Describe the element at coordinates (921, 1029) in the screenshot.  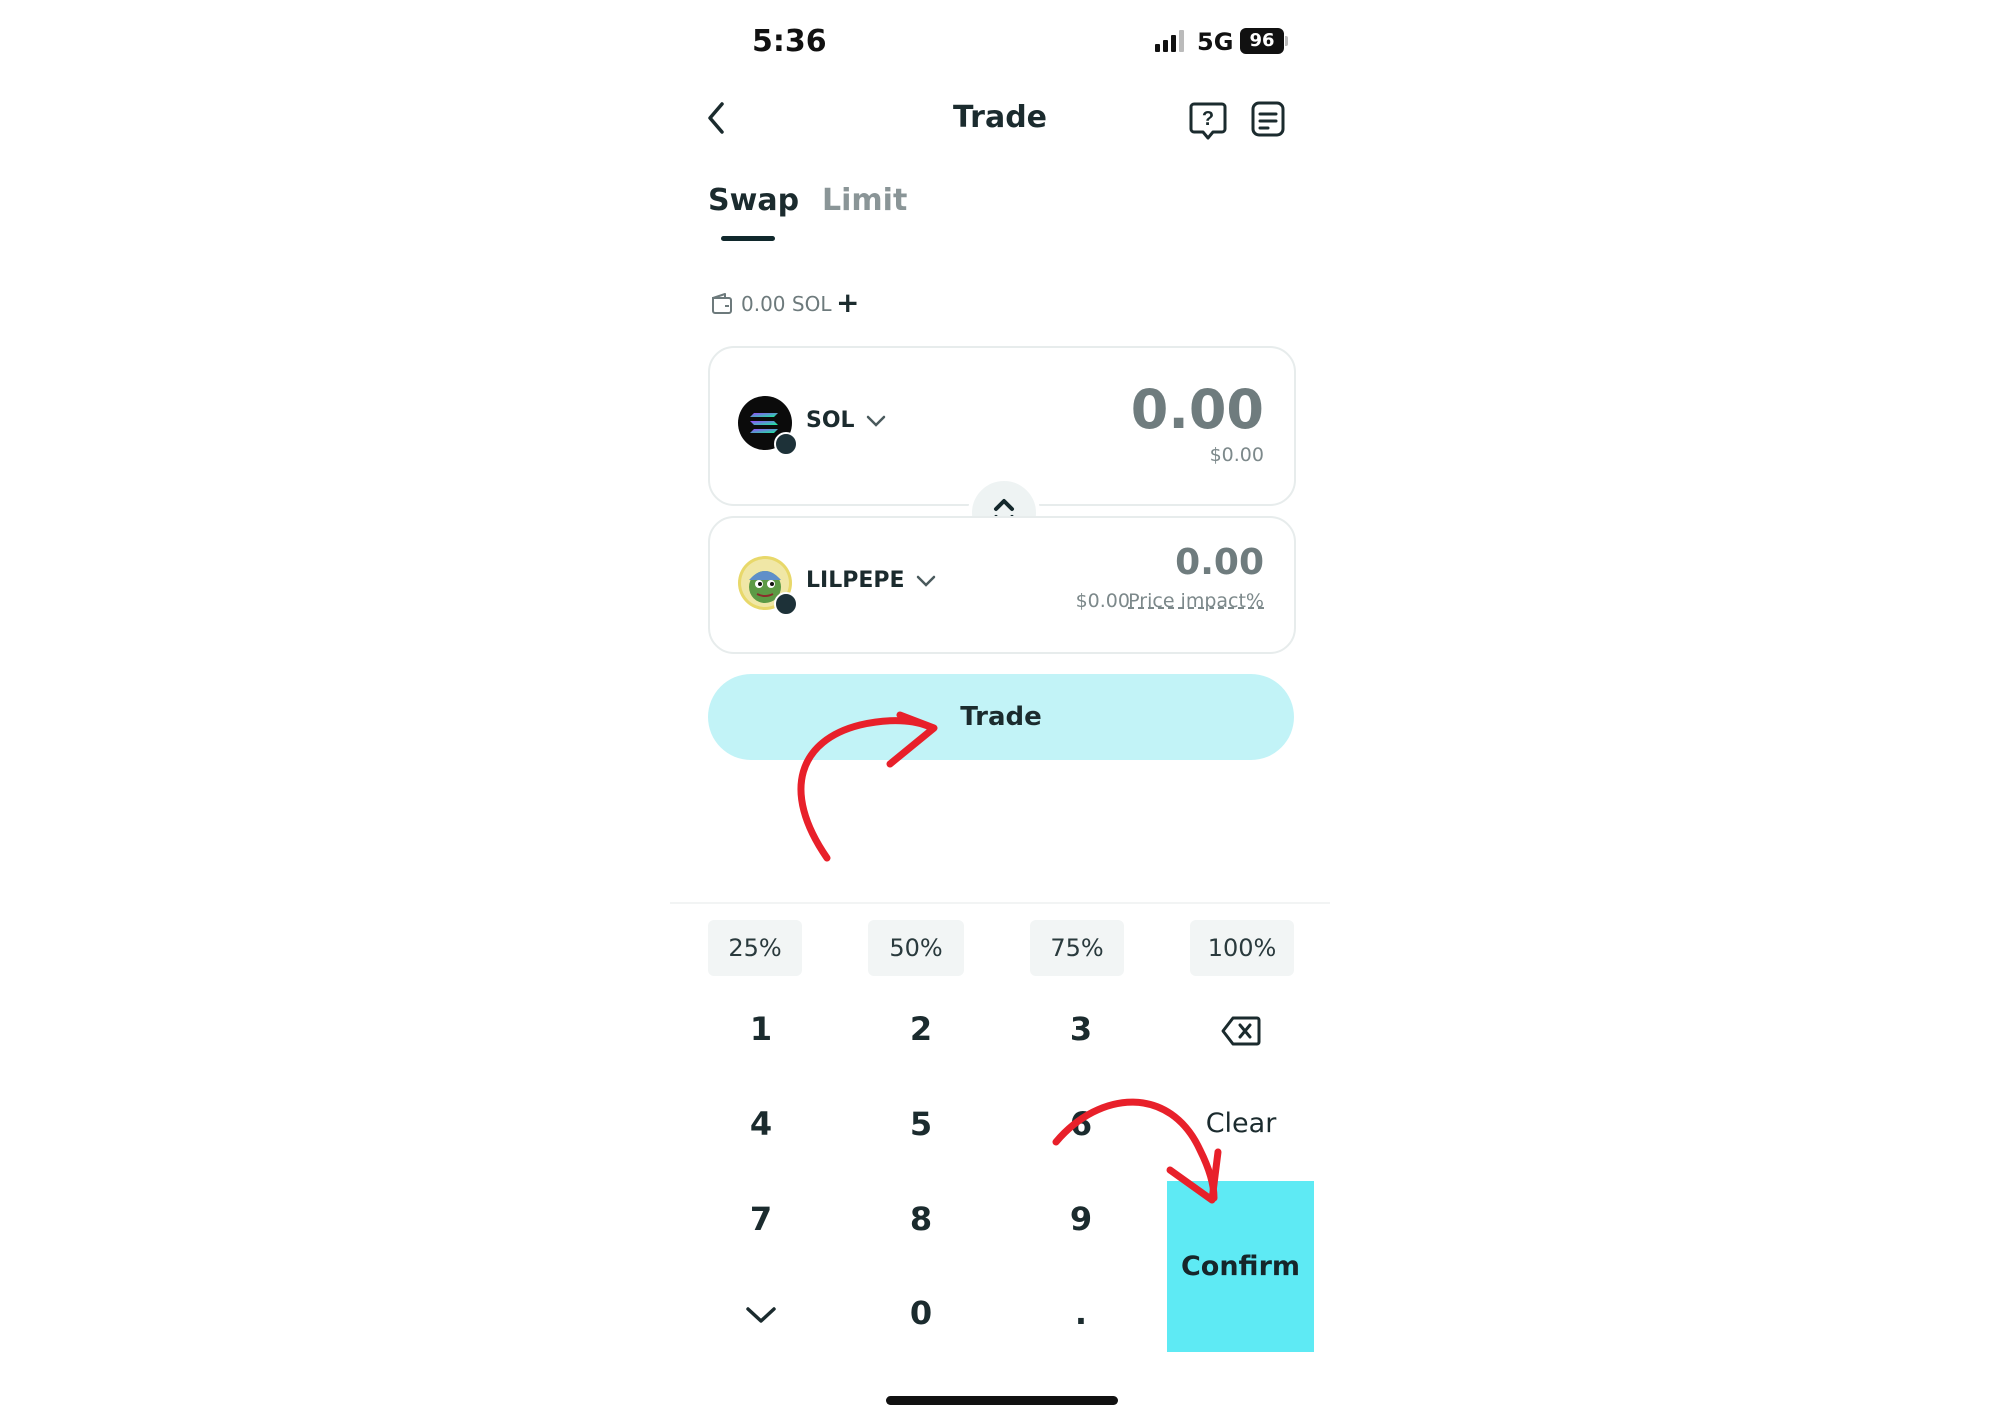
I see `key-2: 2` at that location.